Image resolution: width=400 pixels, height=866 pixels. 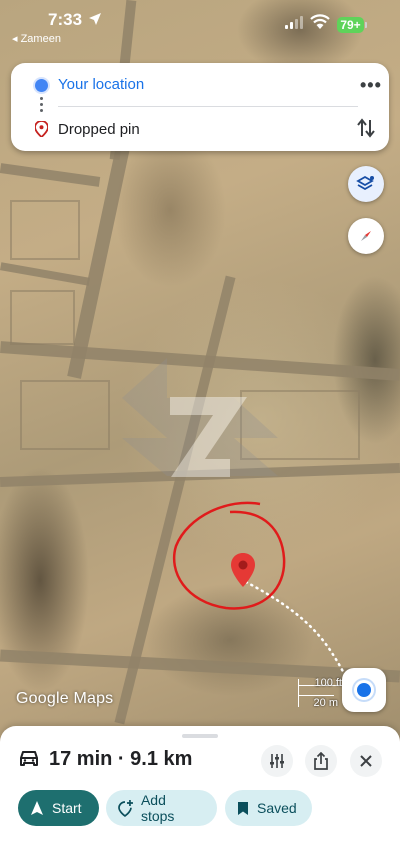 I want to click on pin-icon, so click(x=41, y=129).